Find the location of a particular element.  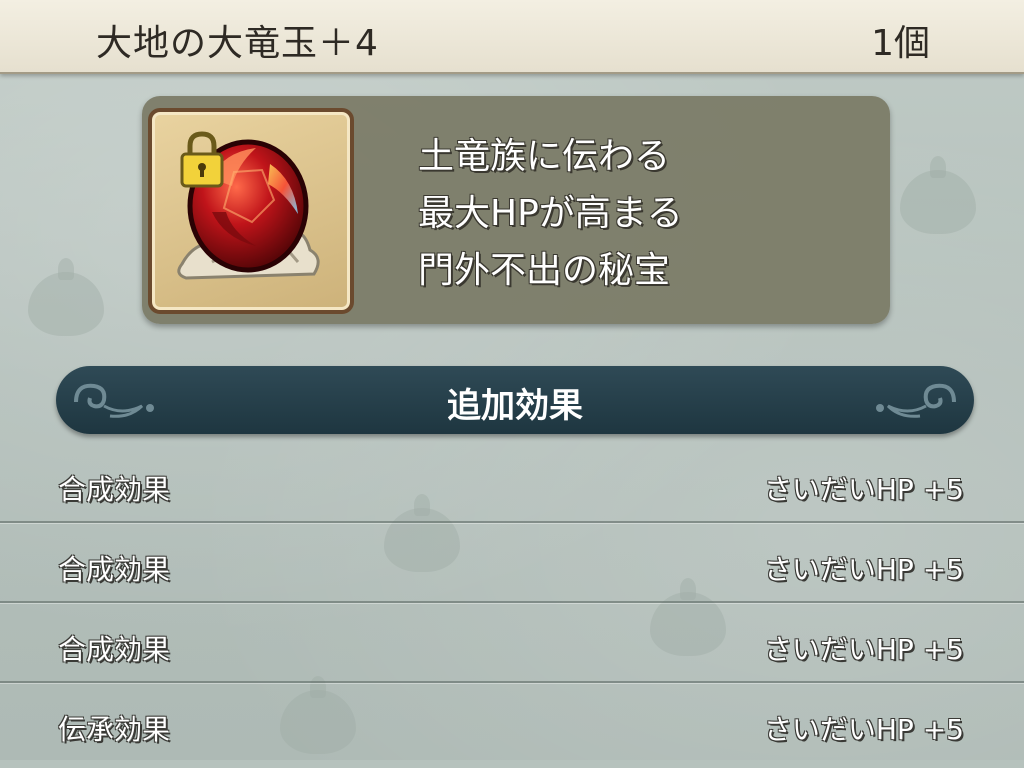

item-title-bar: 大地の大竜玉＋4 1個 is located at coordinates (512, 37).